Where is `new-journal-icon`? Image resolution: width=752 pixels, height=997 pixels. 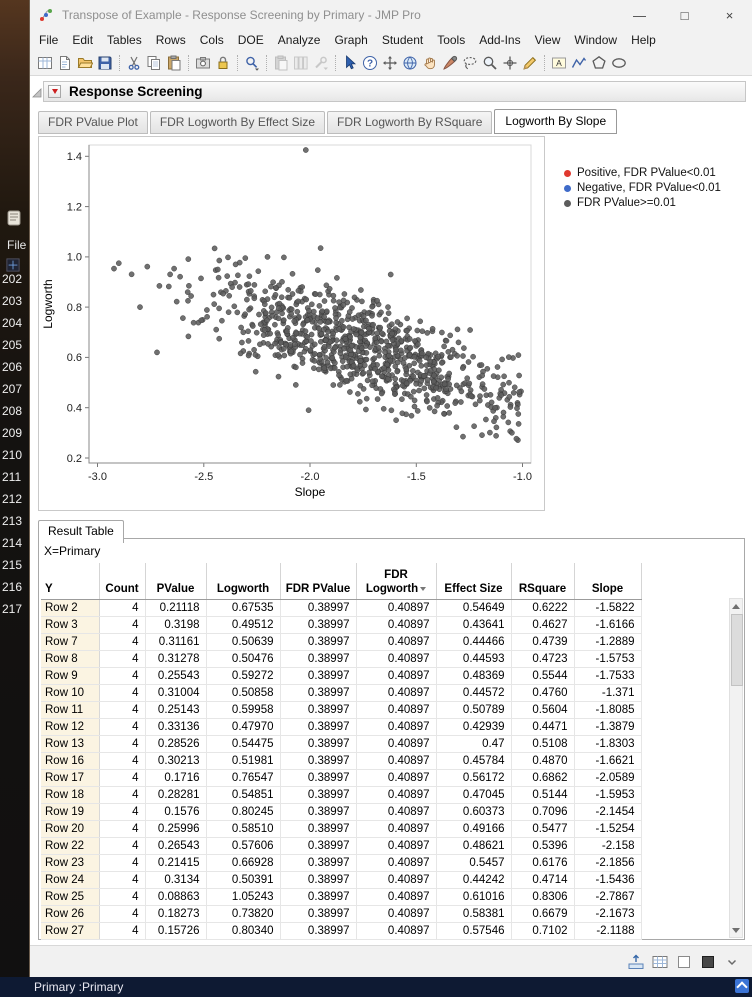 new-journal-icon is located at coordinates (65, 63).